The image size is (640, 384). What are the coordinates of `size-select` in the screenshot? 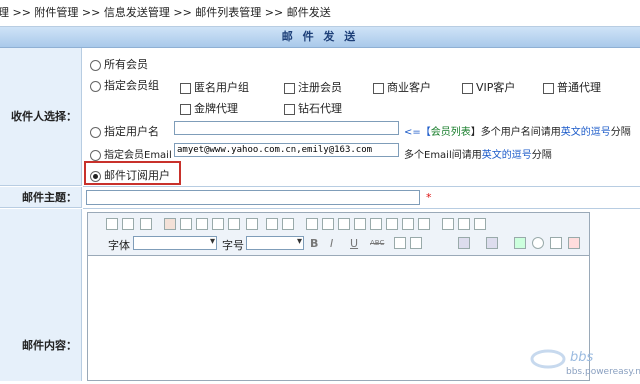 It's located at (275, 243).